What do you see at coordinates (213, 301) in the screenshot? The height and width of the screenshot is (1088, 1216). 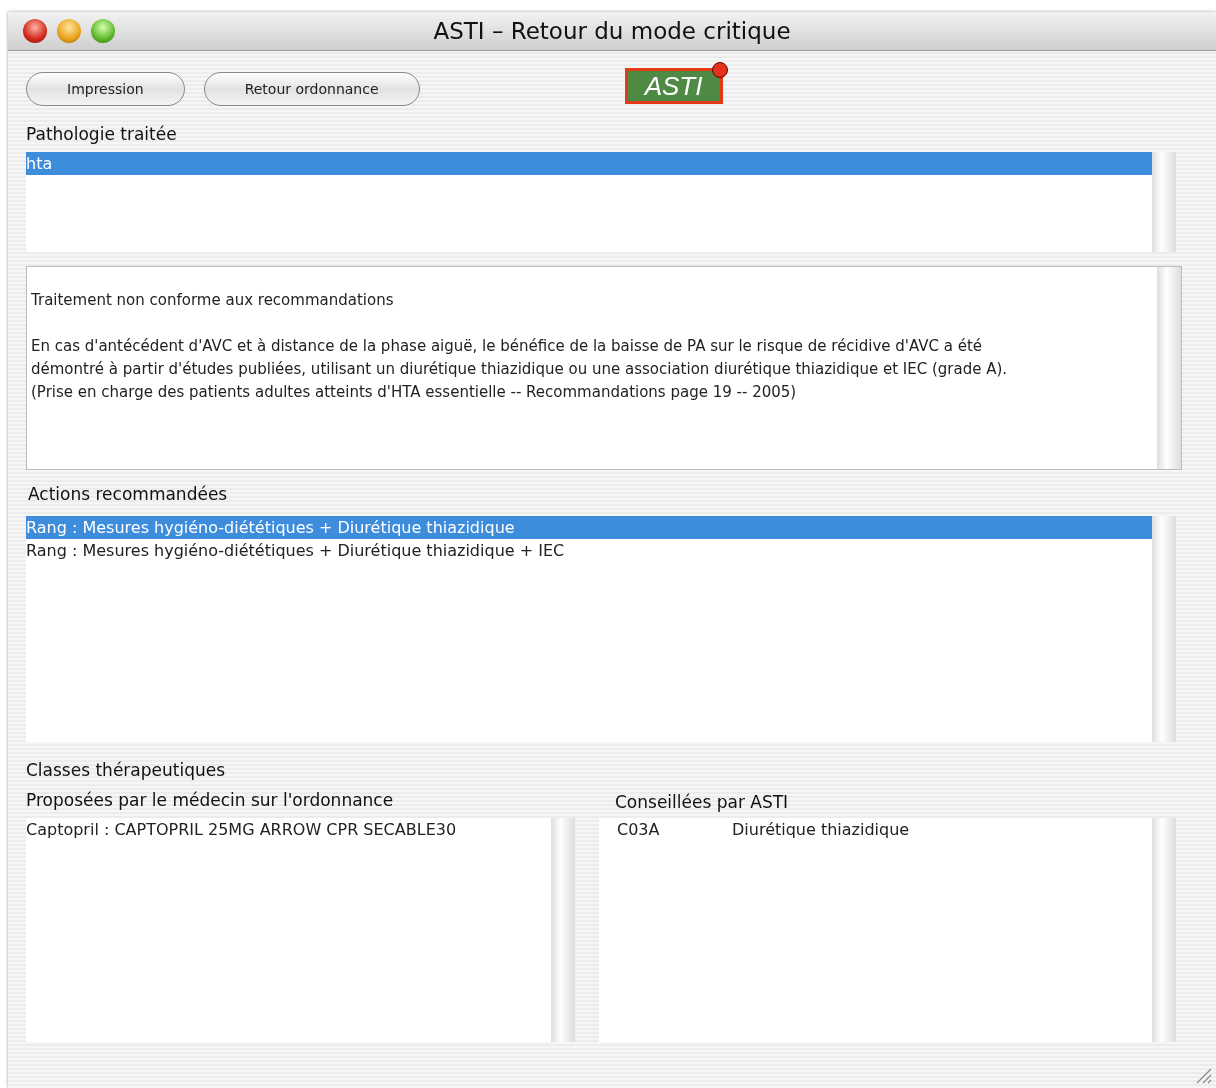 I see `message-text: Traitement non conforme aux recommandations` at bounding box center [213, 301].